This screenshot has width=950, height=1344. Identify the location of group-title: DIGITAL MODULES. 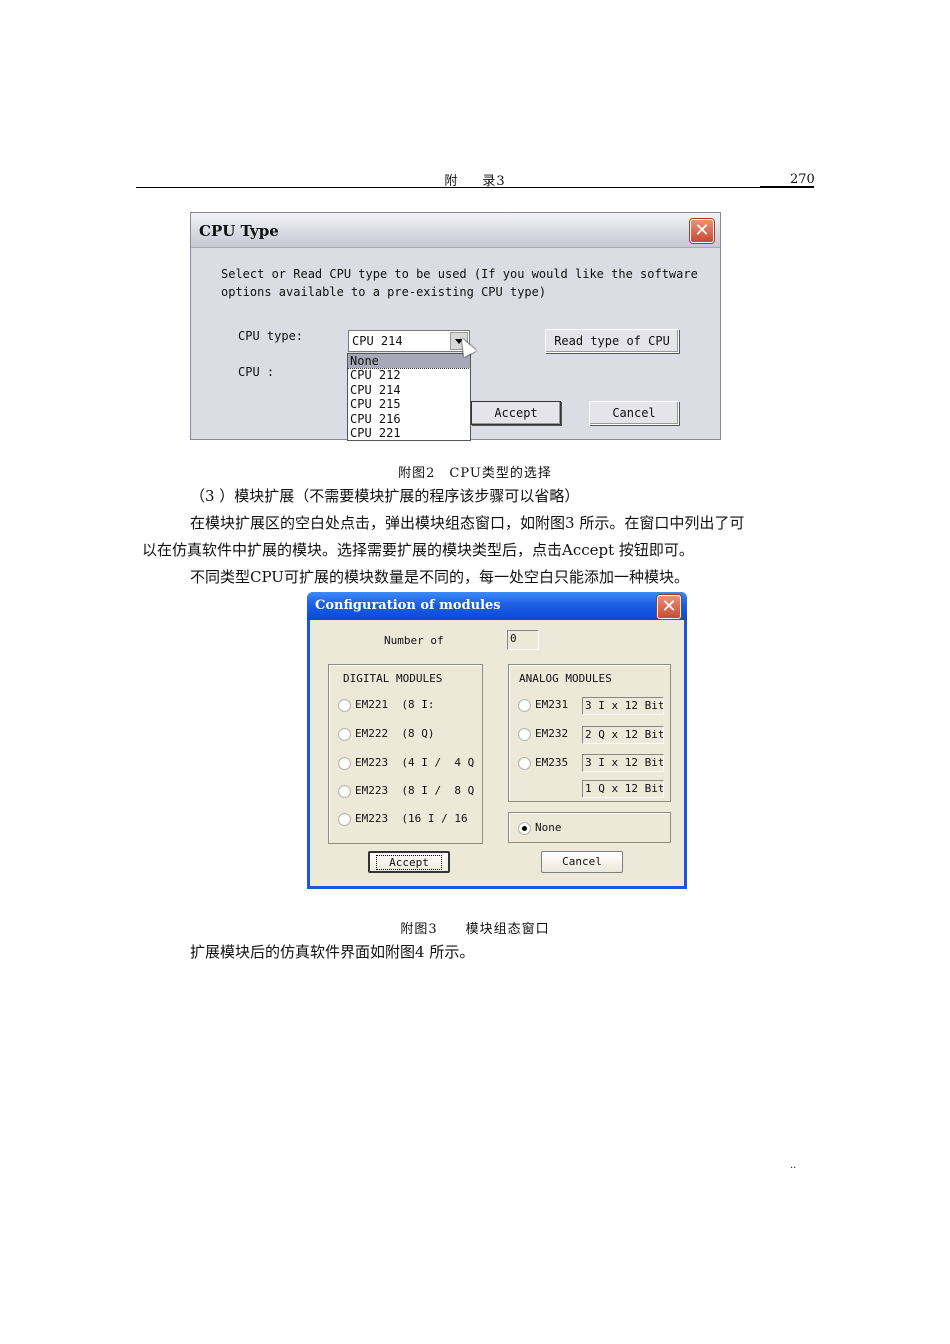
(393, 678).